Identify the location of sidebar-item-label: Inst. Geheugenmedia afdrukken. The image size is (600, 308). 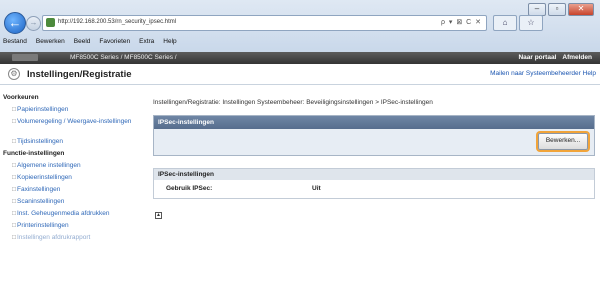
(63, 213).